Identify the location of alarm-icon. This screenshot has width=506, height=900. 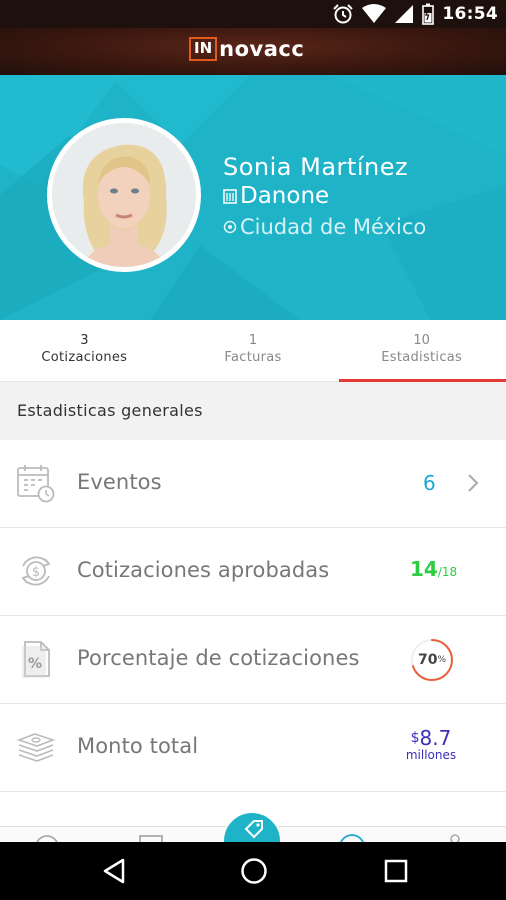
(343, 14).